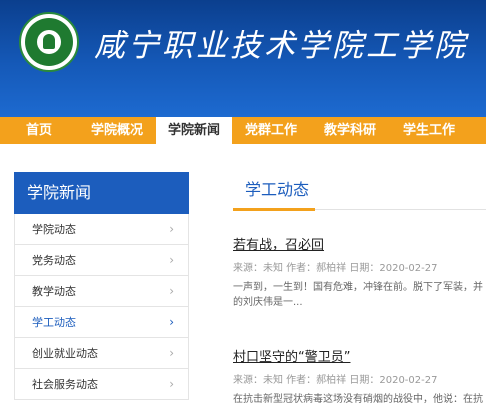 Image resolution: width=486 pixels, height=407 pixels. Describe the element at coordinates (281, 46) in the screenshot. I see `site-title: 咸宁职业技术学院工学院` at that location.